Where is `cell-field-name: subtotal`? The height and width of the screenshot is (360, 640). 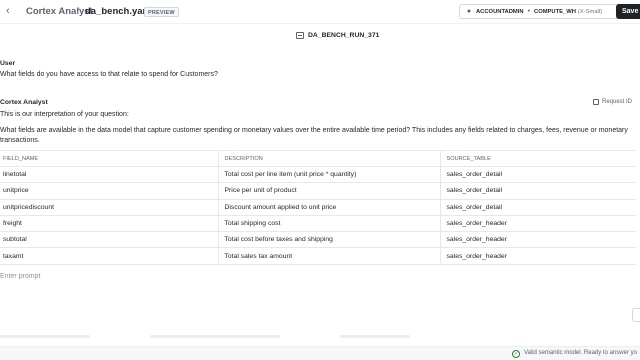 cell-field-name: subtotal is located at coordinates (109, 240).